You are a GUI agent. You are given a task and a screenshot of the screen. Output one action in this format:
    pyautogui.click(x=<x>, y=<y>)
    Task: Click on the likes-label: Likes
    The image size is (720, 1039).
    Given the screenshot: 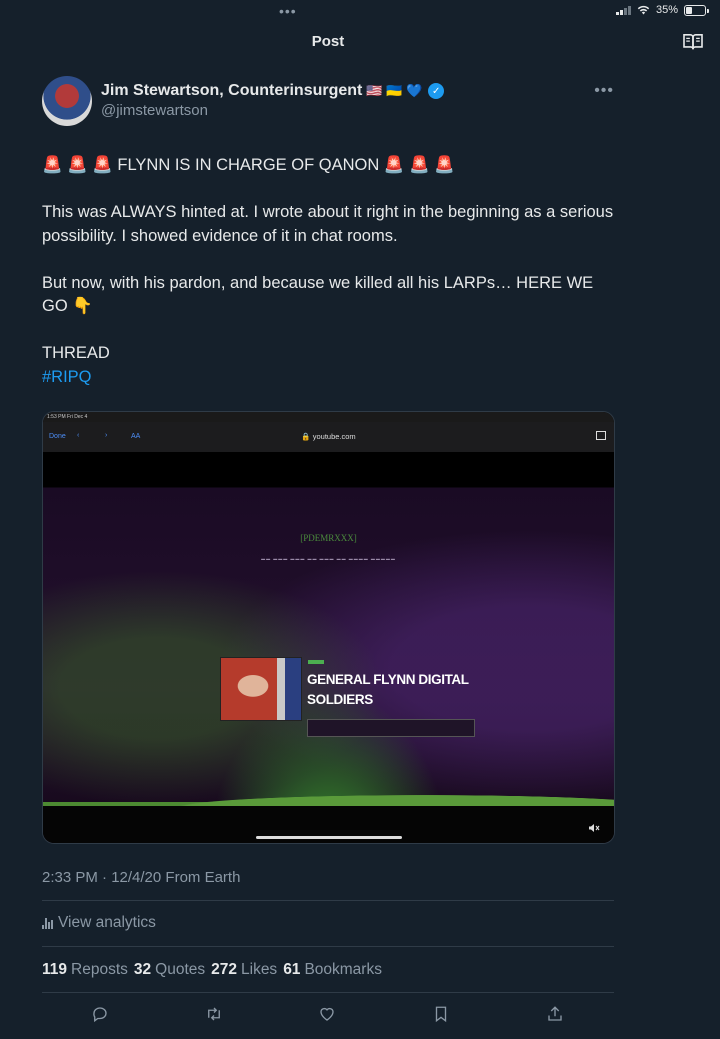 What is the action you would take?
    pyautogui.click(x=259, y=969)
    